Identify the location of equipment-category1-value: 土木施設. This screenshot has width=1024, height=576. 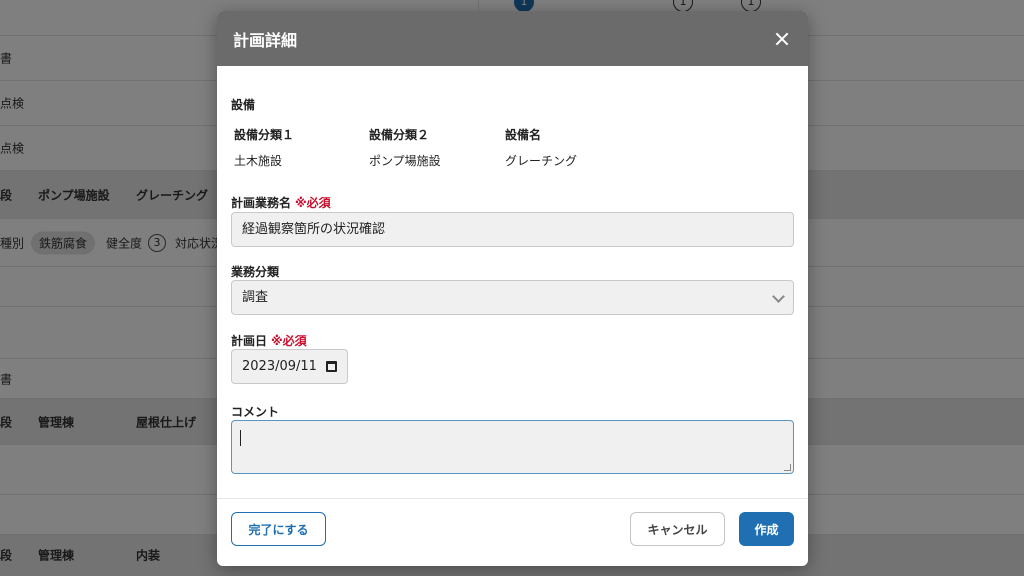
(258, 161).